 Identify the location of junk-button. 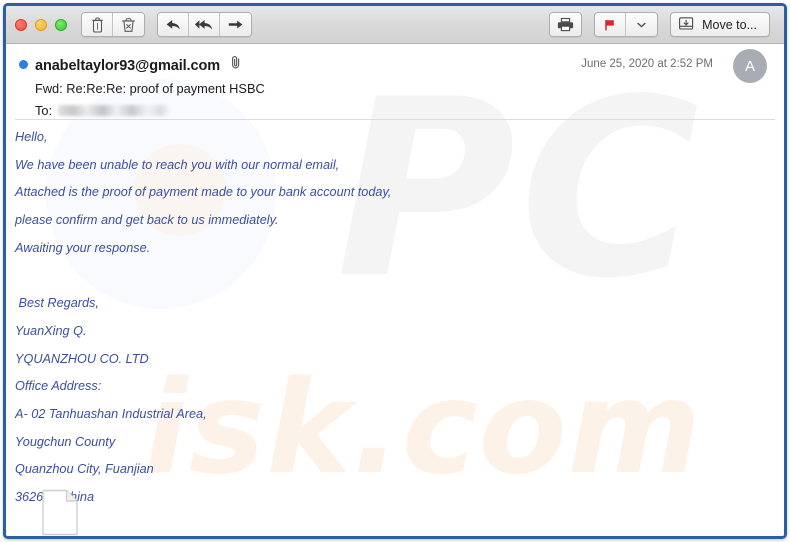
(128, 24).